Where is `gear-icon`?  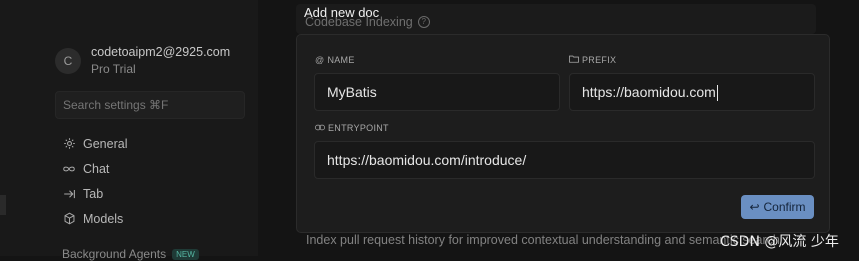 gear-icon is located at coordinates (69, 144).